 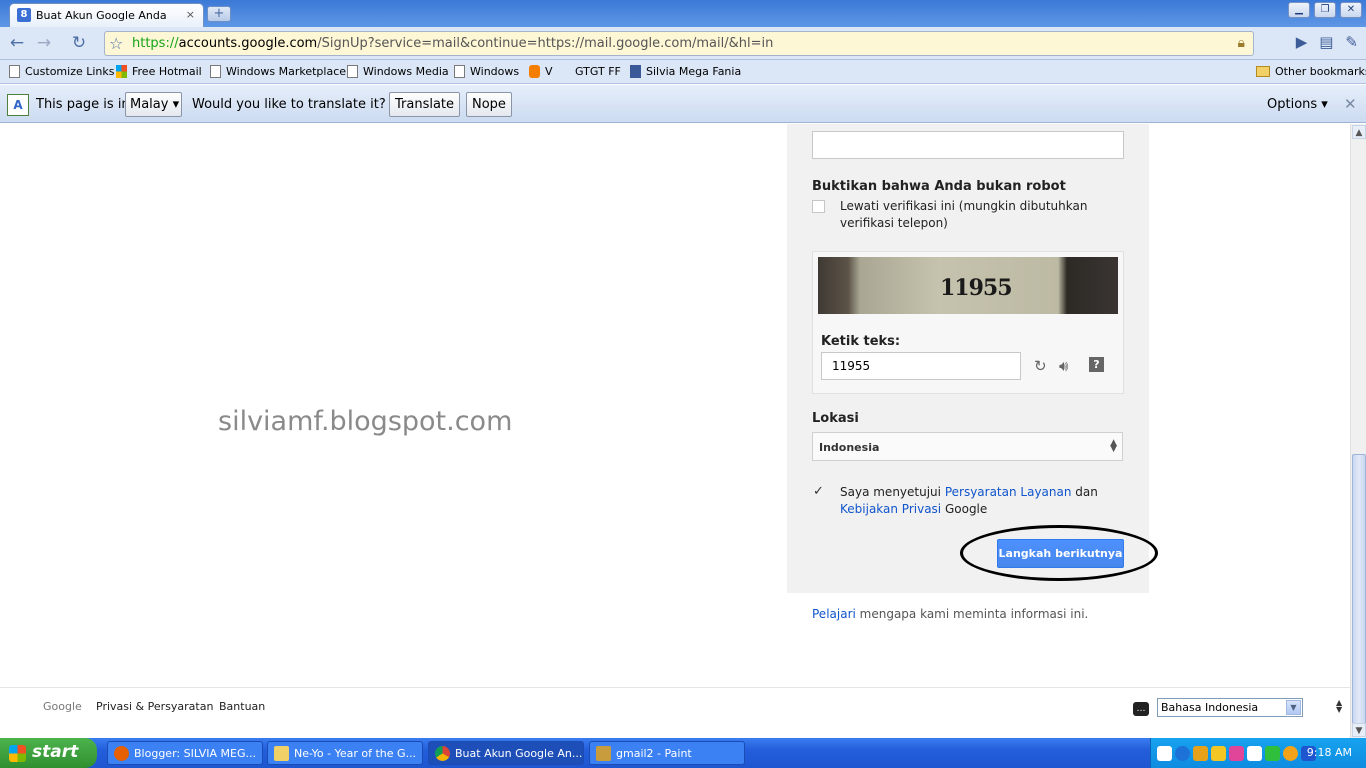 What do you see at coordinates (1359, 730) in the screenshot?
I see `scroll-down-icon: ▼` at bounding box center [1359, 730].